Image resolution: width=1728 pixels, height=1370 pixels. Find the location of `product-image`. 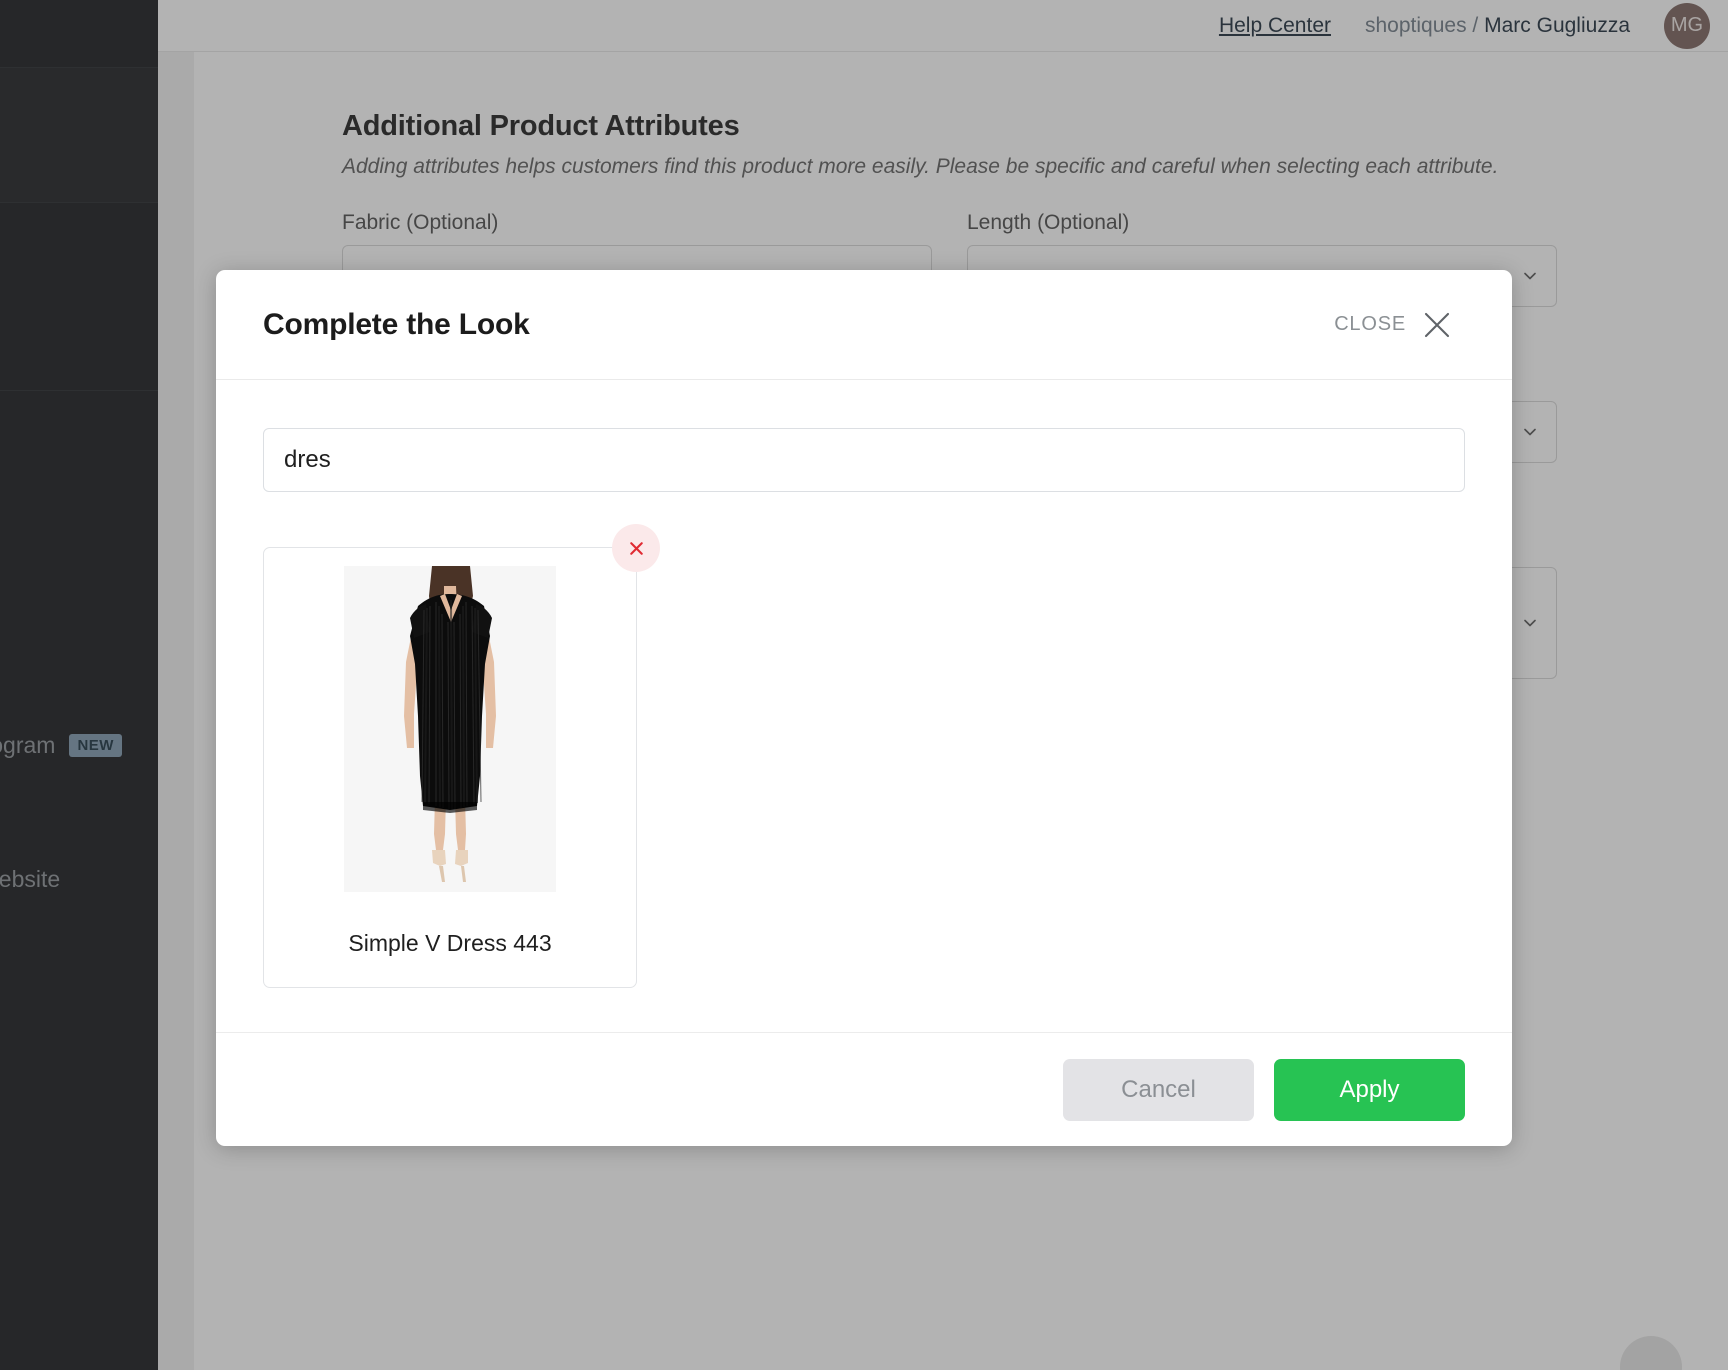

product-image is located at coordinates (450, 729).